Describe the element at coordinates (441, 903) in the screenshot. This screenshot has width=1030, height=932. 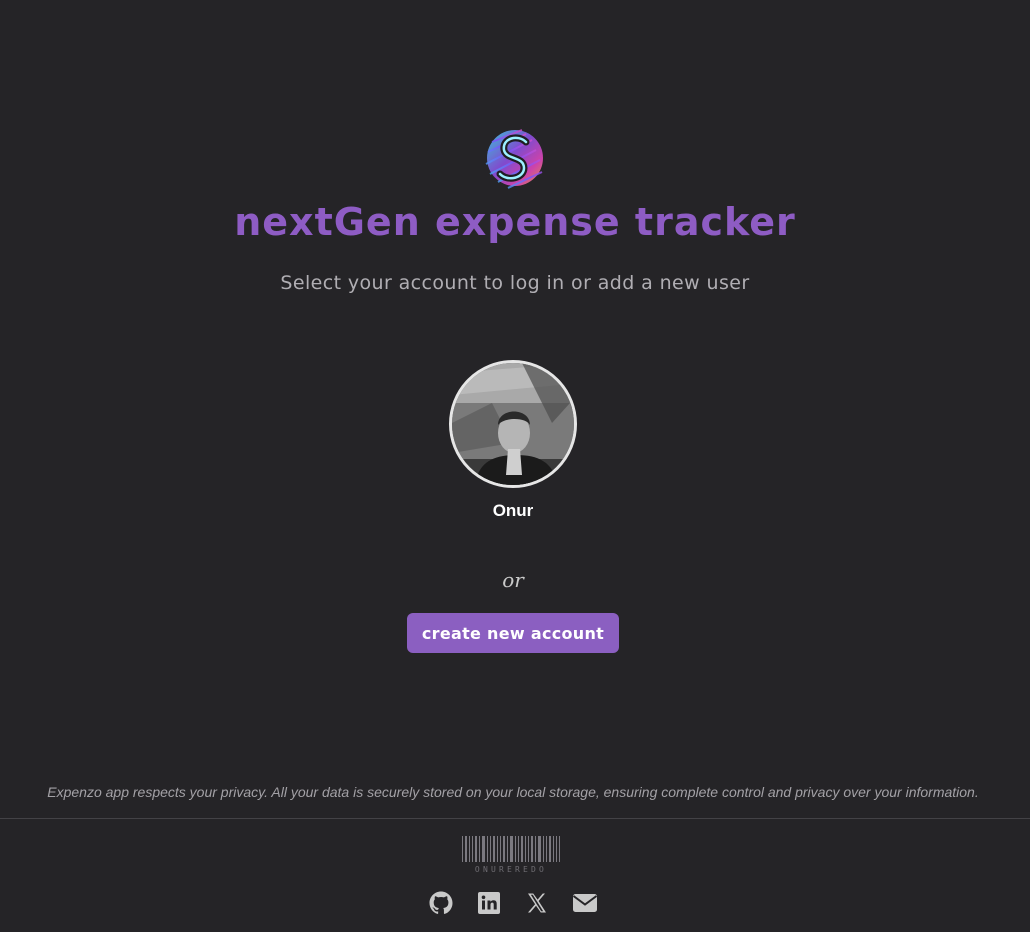
I see `github-icon` at that location.